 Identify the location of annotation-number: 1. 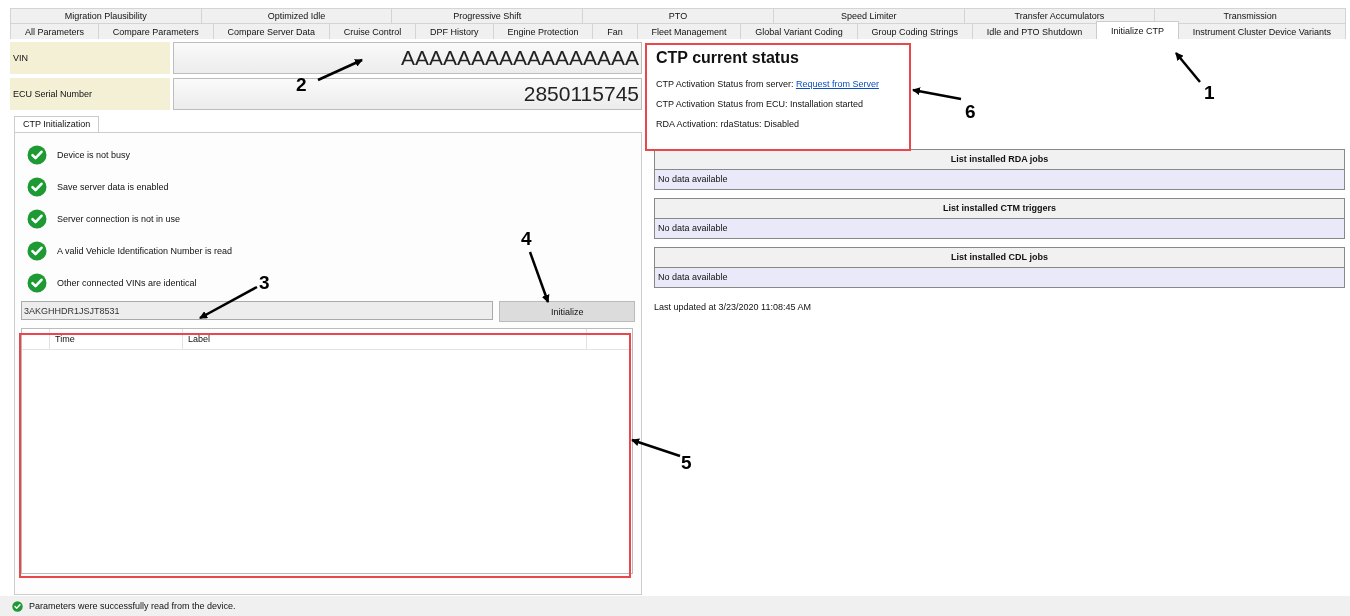
(1209, 93).